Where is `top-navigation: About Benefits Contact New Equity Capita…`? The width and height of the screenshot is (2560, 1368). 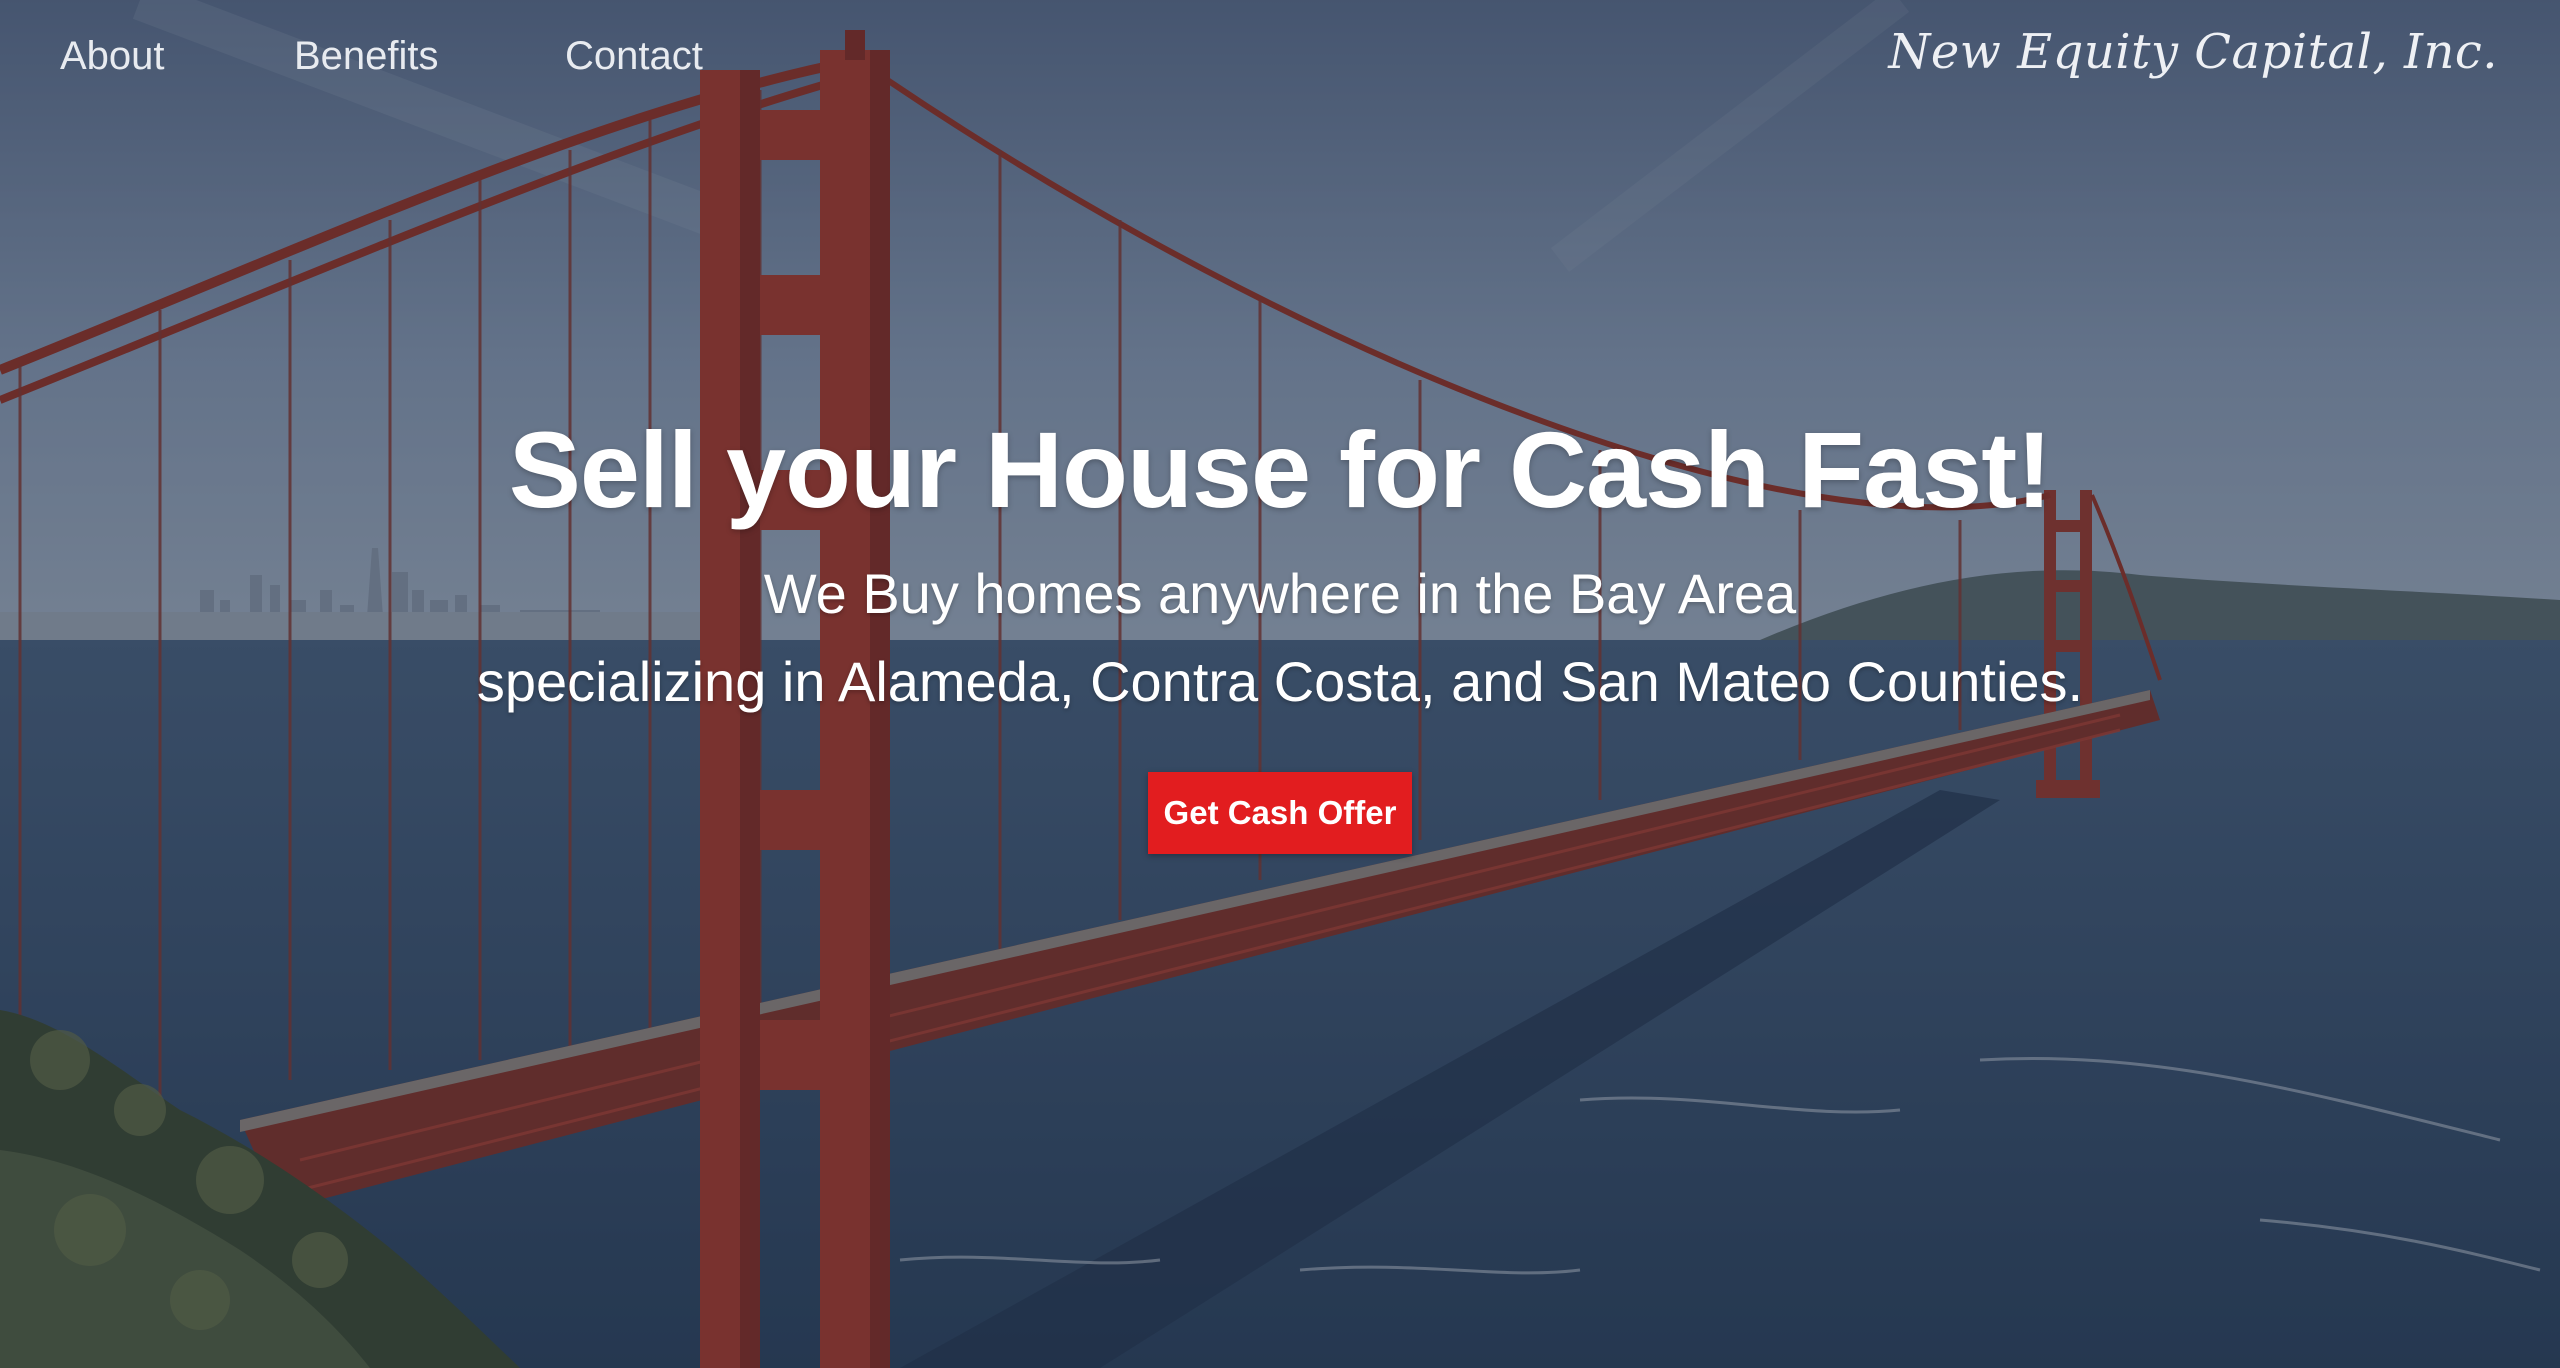
top-navigation: About Benefits Contact New Equity Capita… is located at coordinates (1280, 60).